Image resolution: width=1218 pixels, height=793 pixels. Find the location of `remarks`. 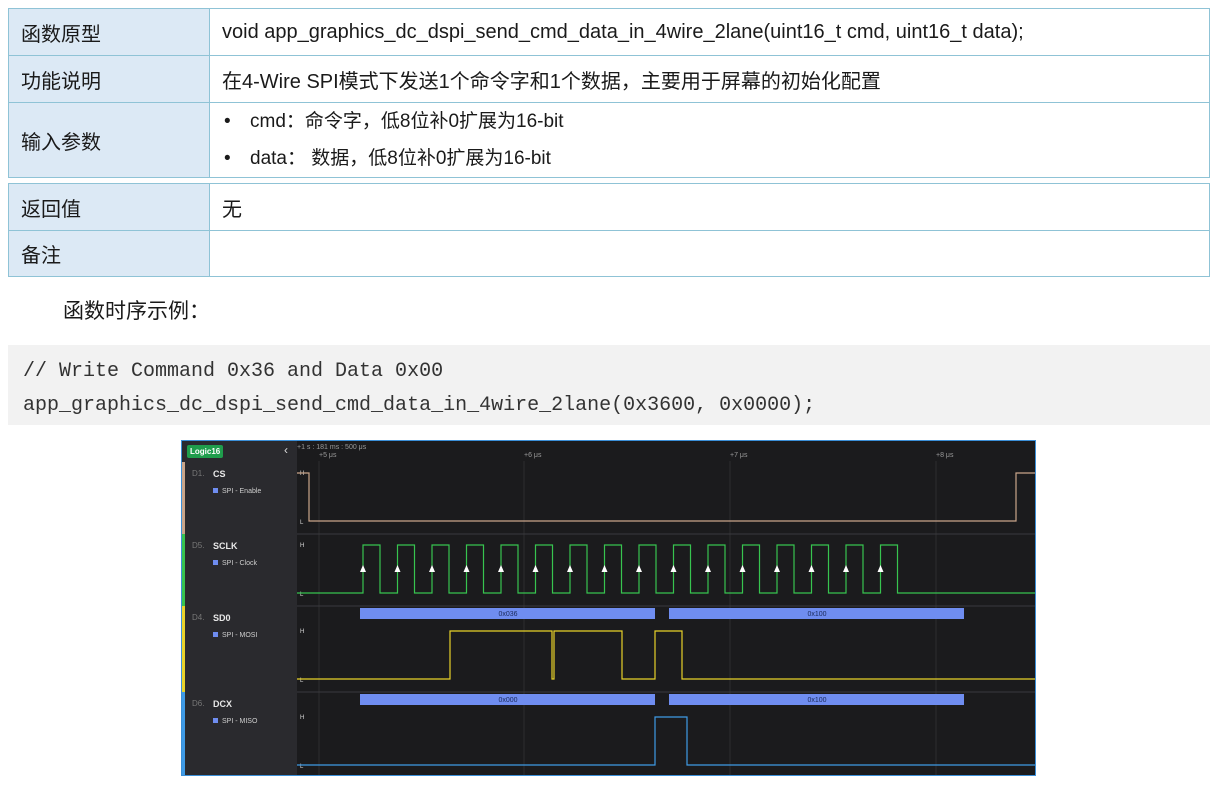

remarks is located at coordinates (709, 253).